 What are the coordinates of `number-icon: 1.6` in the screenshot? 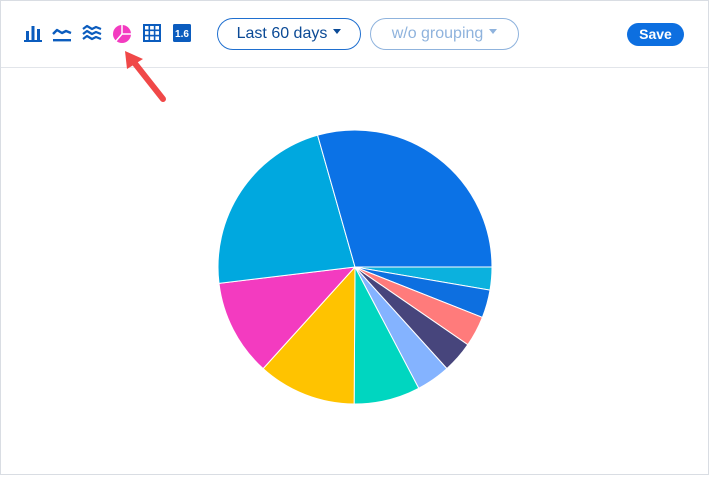 It's located at (182, 33).